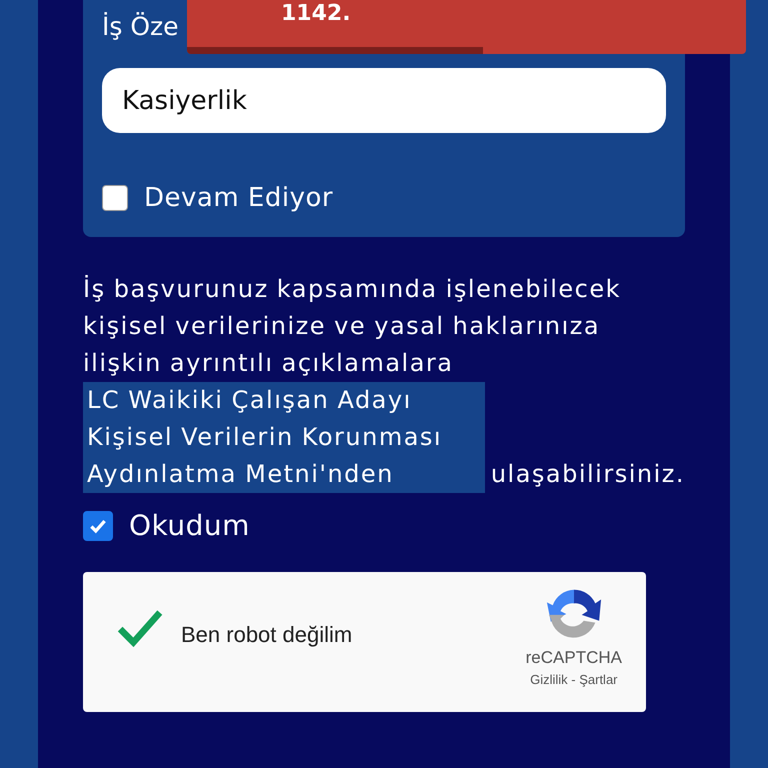 The height and width of the screenshot is (768, 768). Describe the element at coordinates (284, 437) in the screenshot. I see `privacy-link: LC Waikiki Çalışan Adayı Kişisel Verilerin Korunması Aydınlatma Metni'nden` at that location.